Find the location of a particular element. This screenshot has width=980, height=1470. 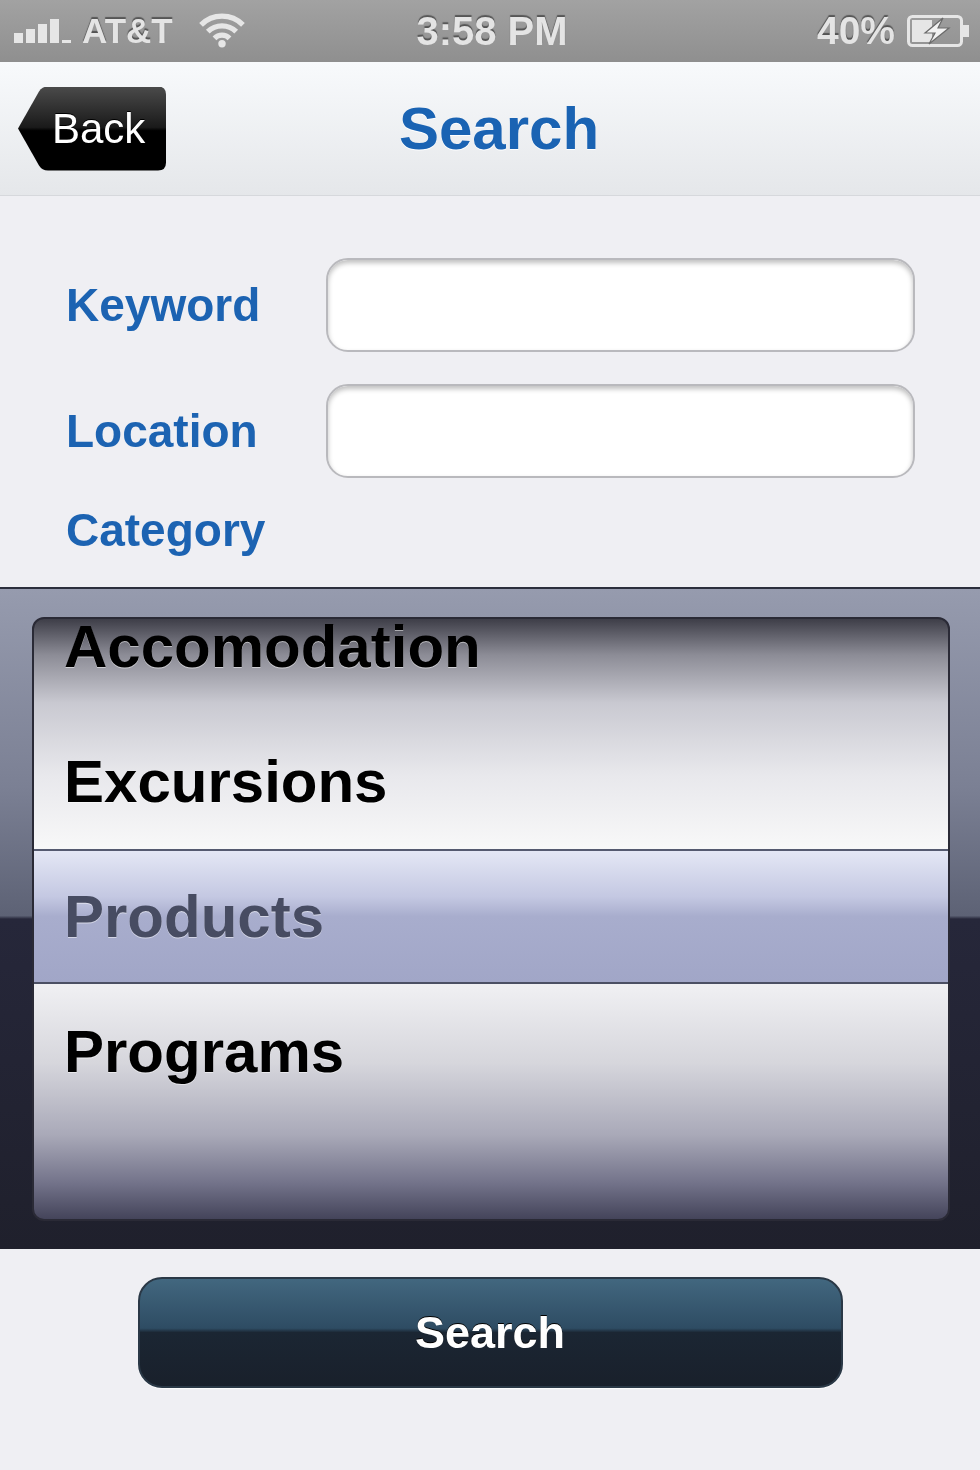

back-button: Back is located at coordinates (92, 128).